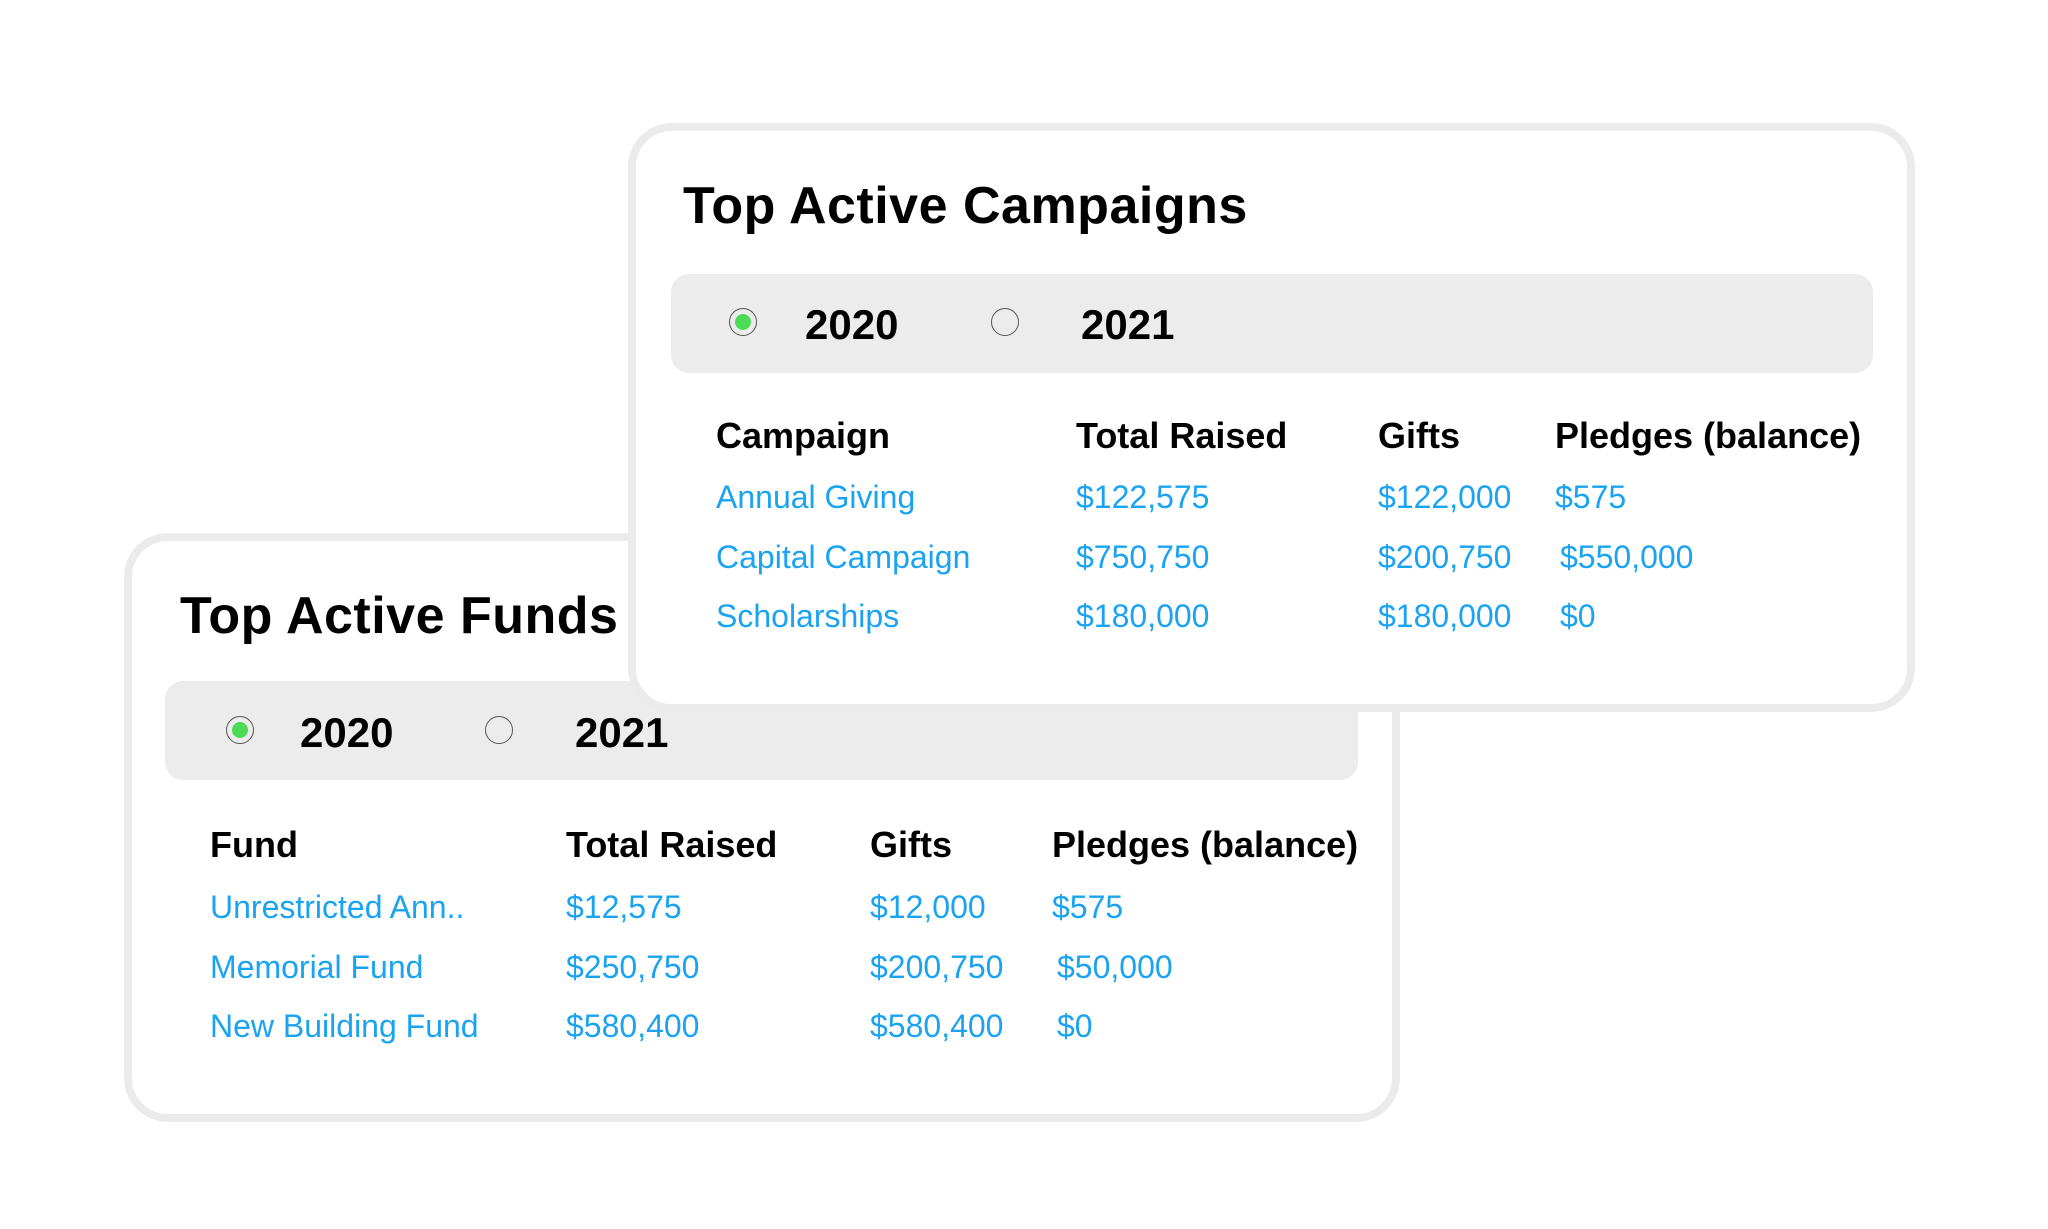  Describe the element at coordinates (346, 733) in the screenshot. I see `funds-year-2020-label: 2020` at that location.